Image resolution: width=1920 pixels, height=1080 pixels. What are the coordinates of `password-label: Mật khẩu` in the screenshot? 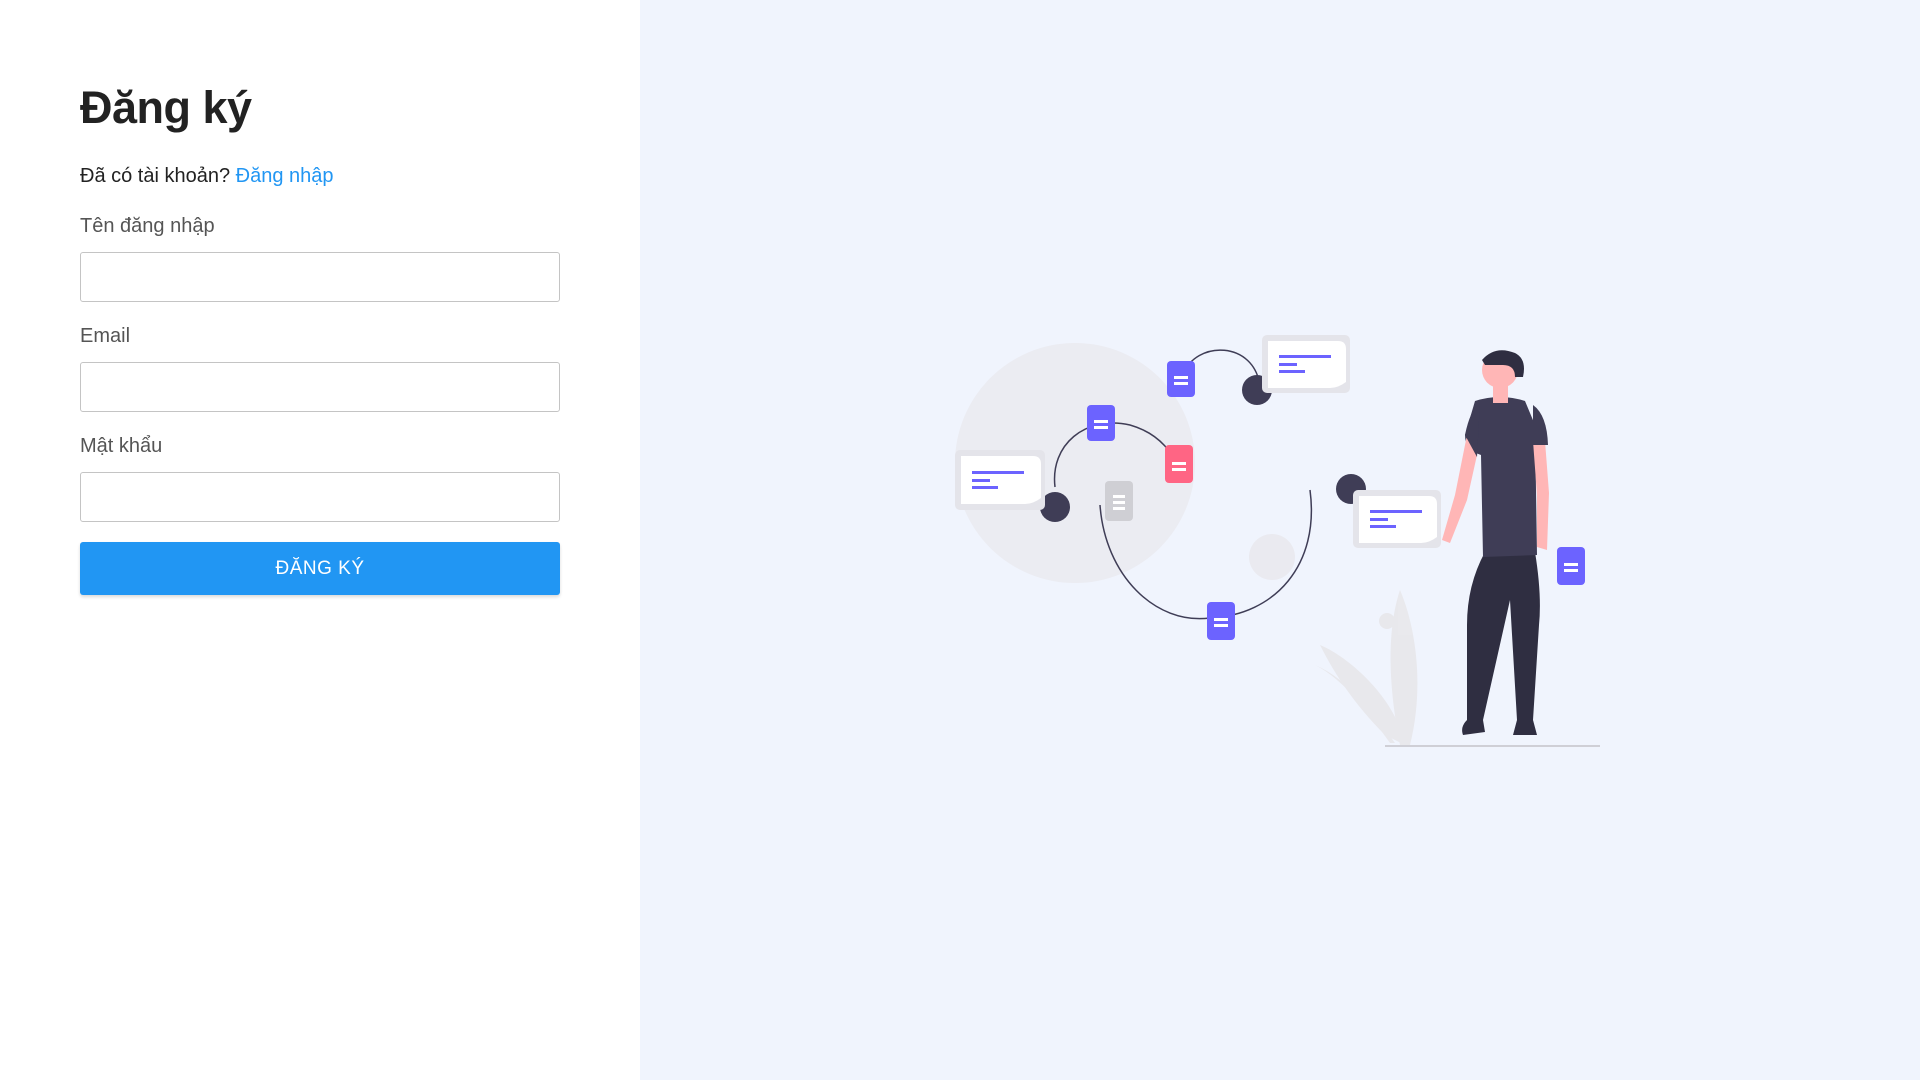 It's located at (121, 446).